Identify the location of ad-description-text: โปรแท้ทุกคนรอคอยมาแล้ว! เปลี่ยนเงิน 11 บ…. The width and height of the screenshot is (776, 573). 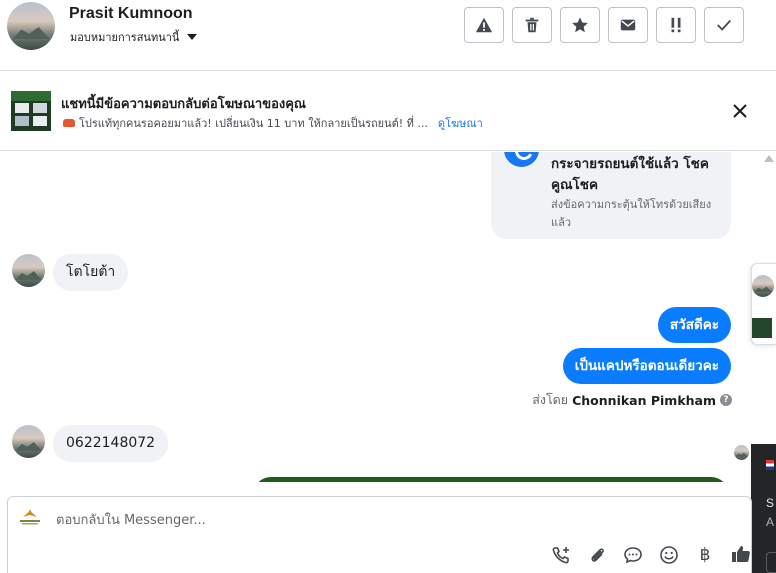
(253, 123).